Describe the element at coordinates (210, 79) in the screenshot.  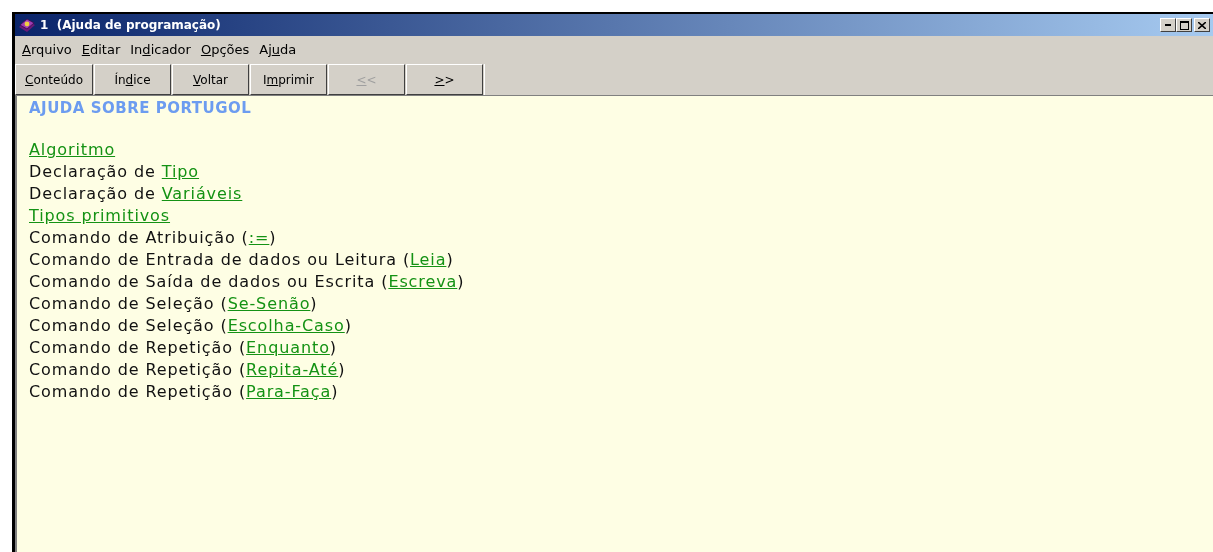
I see `toolbar-button: Voltar` at that location.